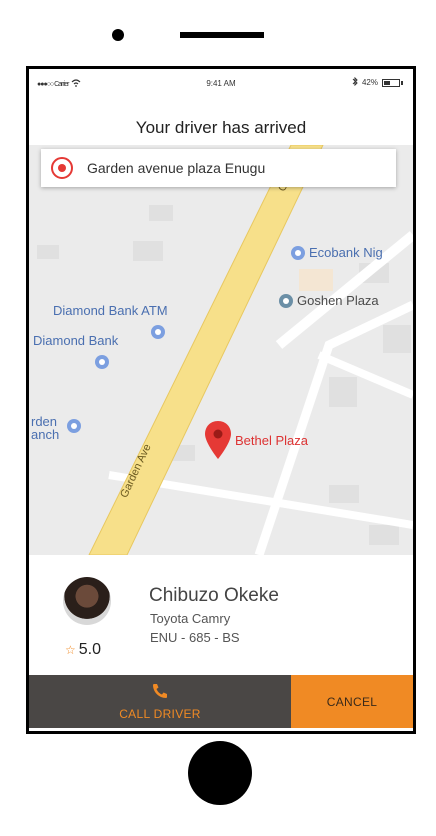 This screenshot has height=836, width=436. I want to click on poi-diamond-bank-pin, so click(102, 362).